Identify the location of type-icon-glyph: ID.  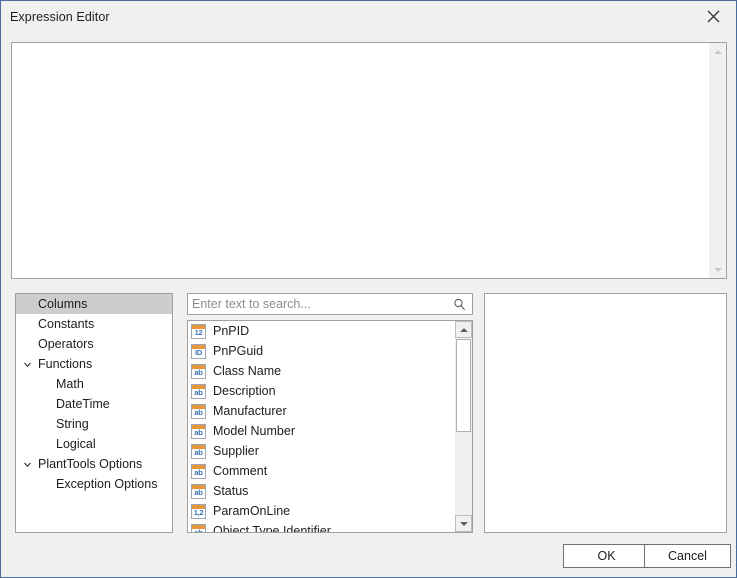
(198, 352).